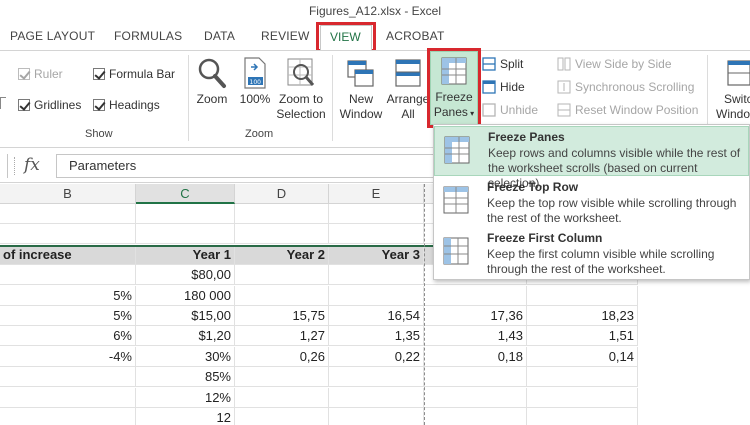 The image size is (750, 425). I want to click on tab-view: VIEW, so click(346, 37).